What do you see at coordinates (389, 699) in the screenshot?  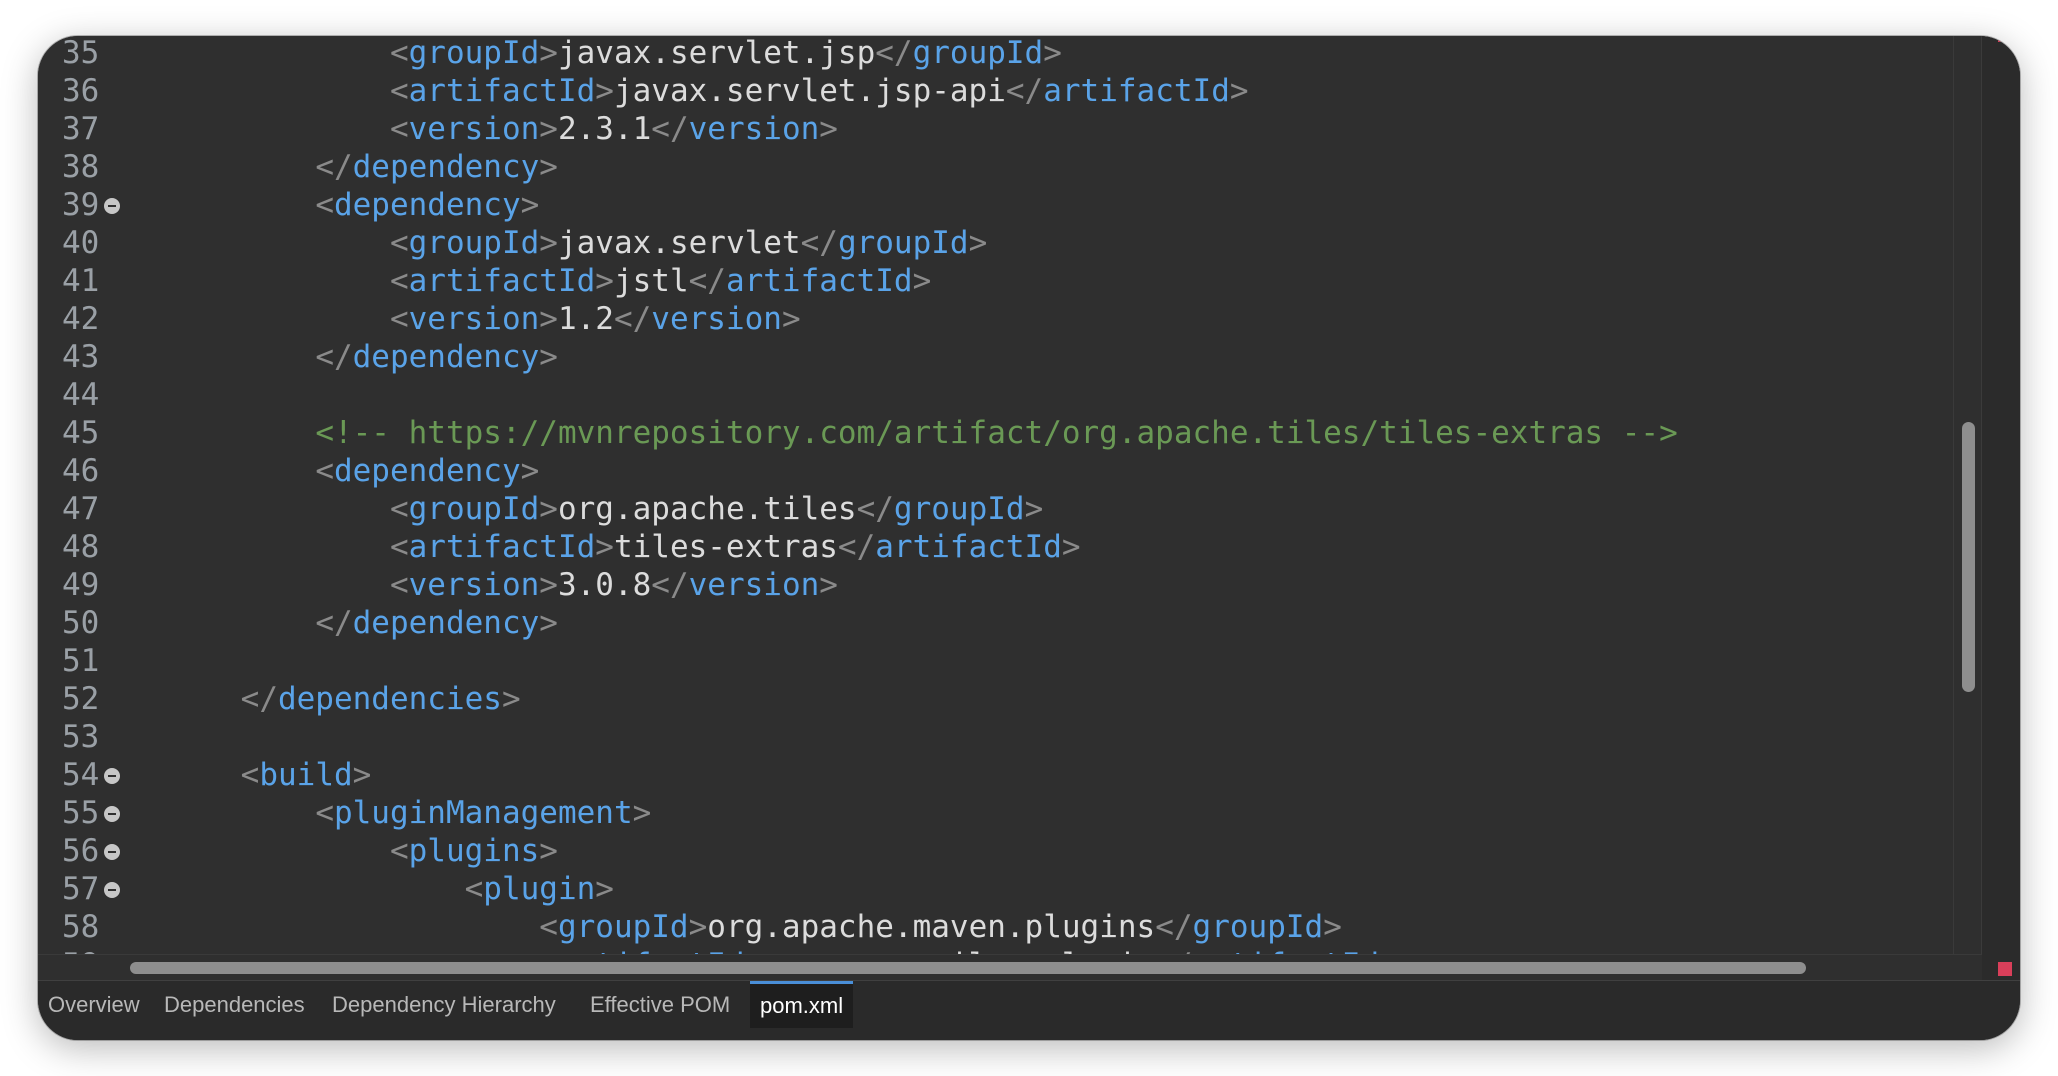 I see `tag-name: dependencies` at bounding box center [389, 699].